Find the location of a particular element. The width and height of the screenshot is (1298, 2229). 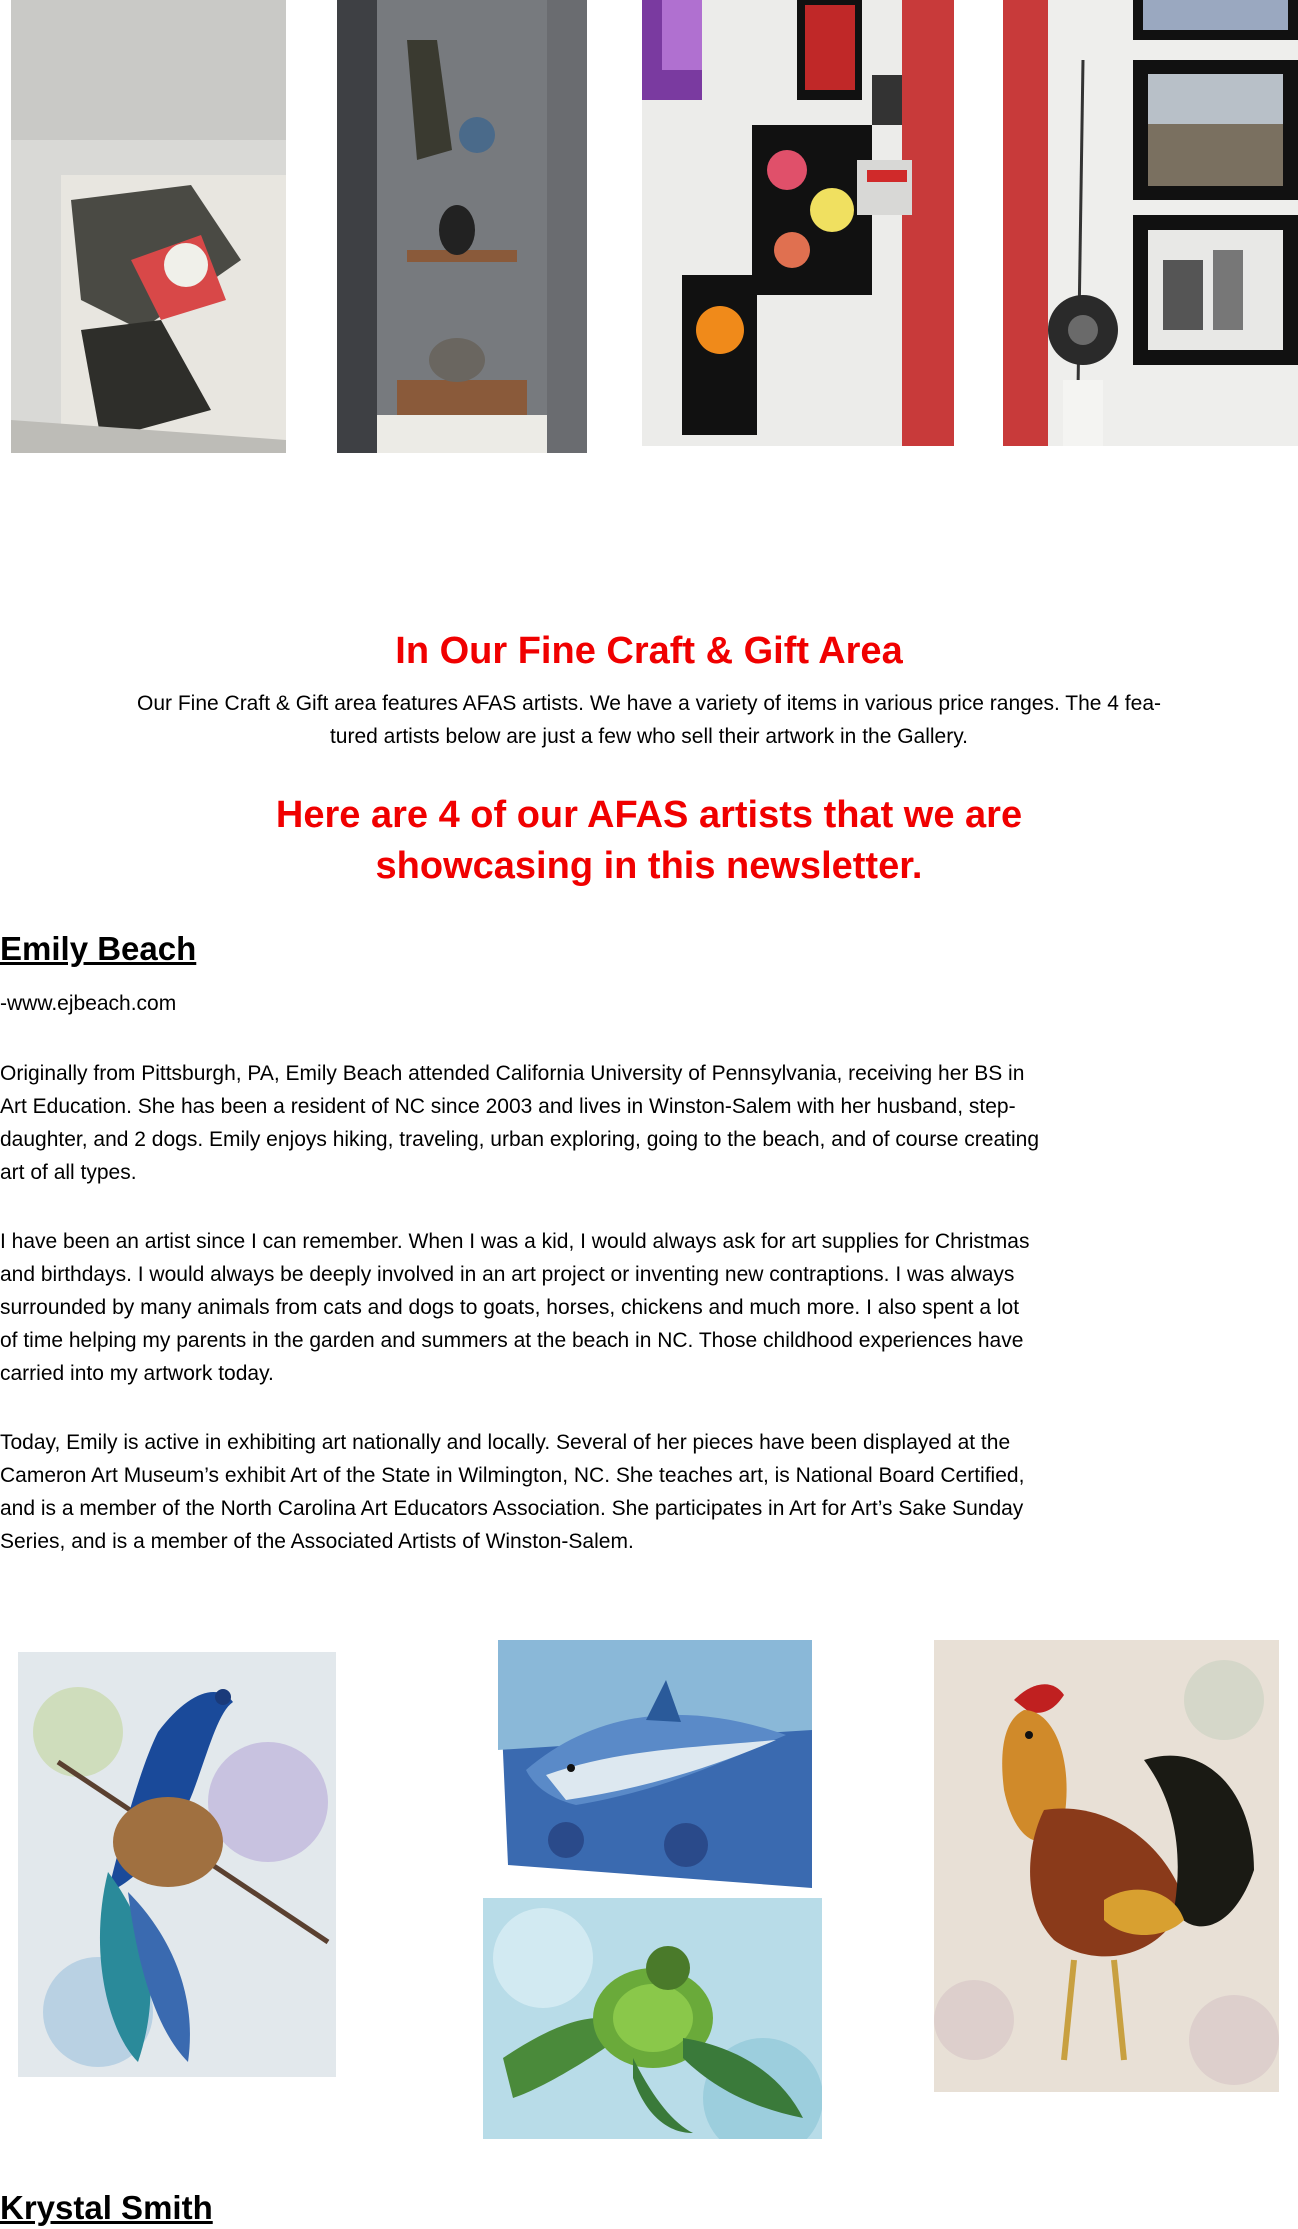

artist-name-emily-beach: Emily Beach is located at coordinates (98, 948).